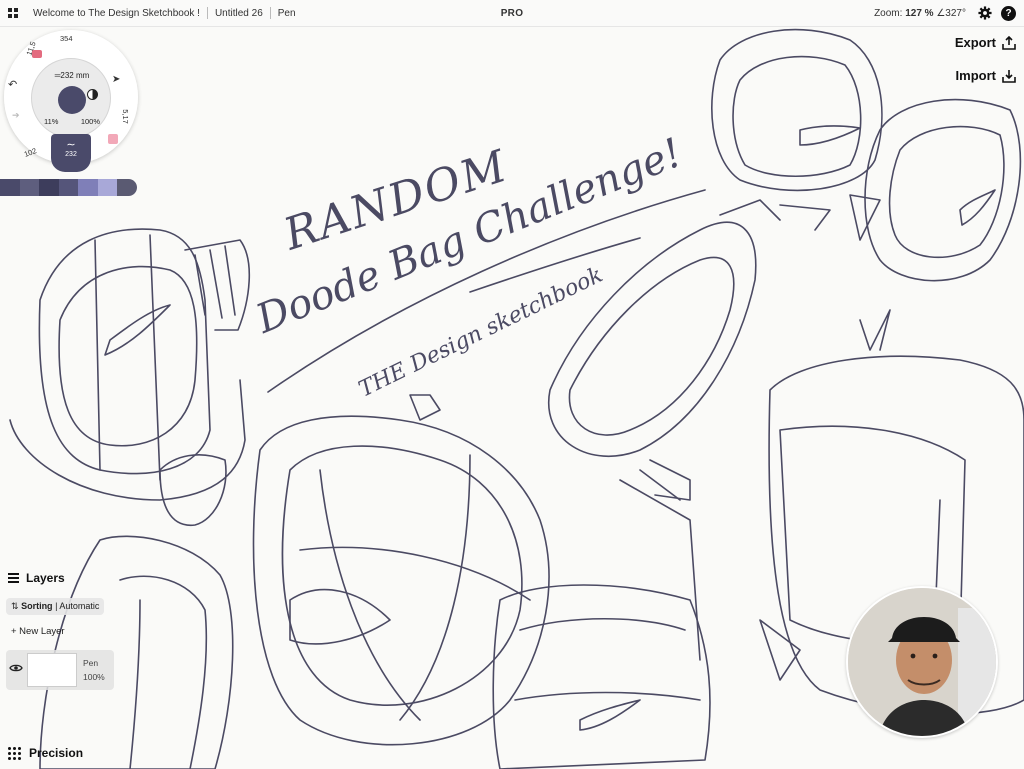 The height and width of the screenshot is (769, 1024). What do you see at coordinates (116, 79) in the screenshot?
I see `selection-cursor-icon: ➤` at bounding box center [116, 79].